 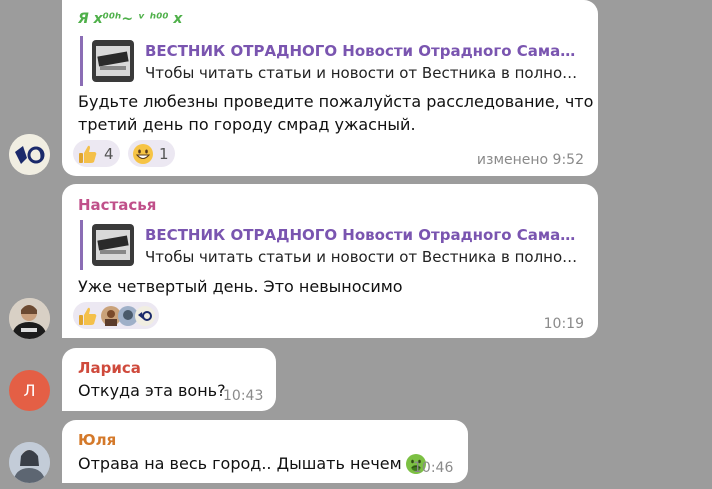 What do you see at coordinates (243, 396) in the screenshot?
I see `message-time: 10:43` at bounding box center [243, 396].